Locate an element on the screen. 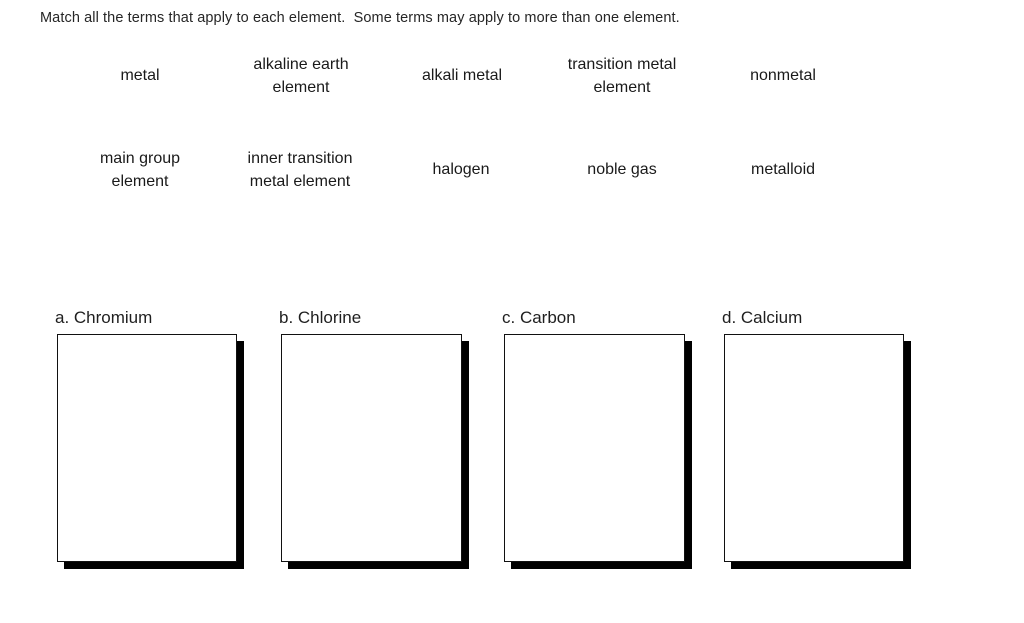  term-line-1: nonmetal is located at coordinates (783, 75).